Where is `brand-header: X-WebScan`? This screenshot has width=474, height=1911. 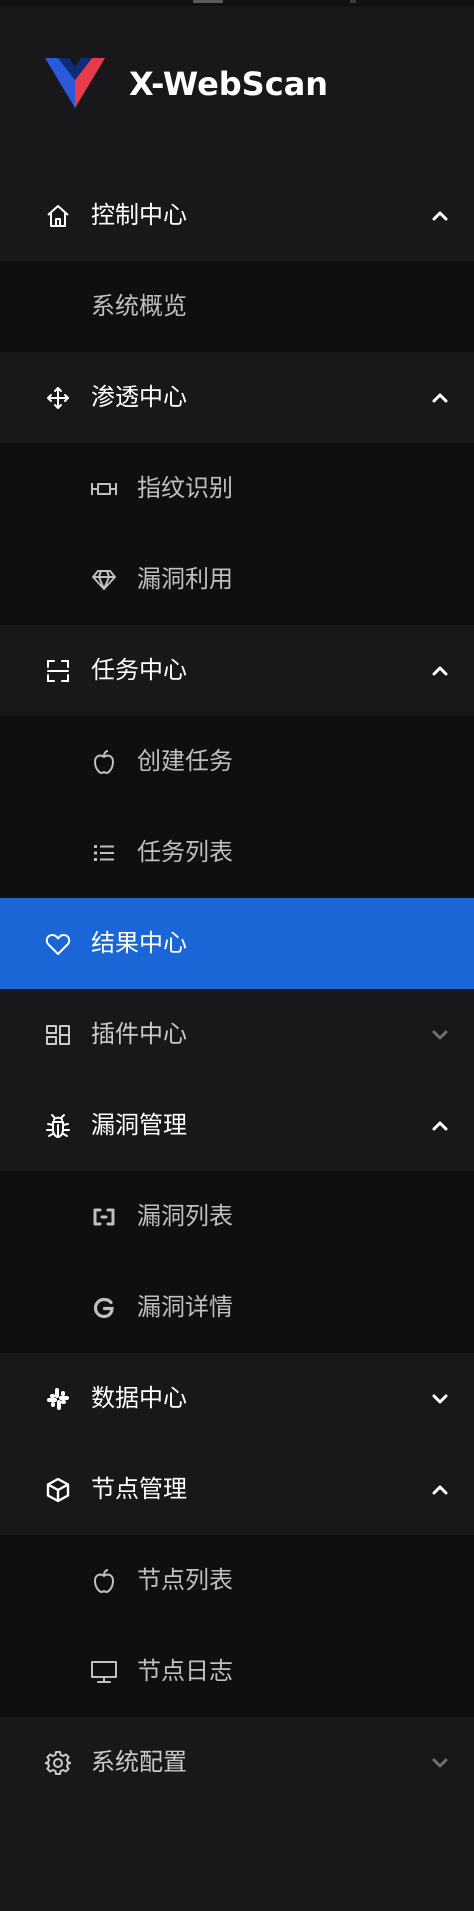 brand-header: X-WebScan is located at coordinates (237, 82).